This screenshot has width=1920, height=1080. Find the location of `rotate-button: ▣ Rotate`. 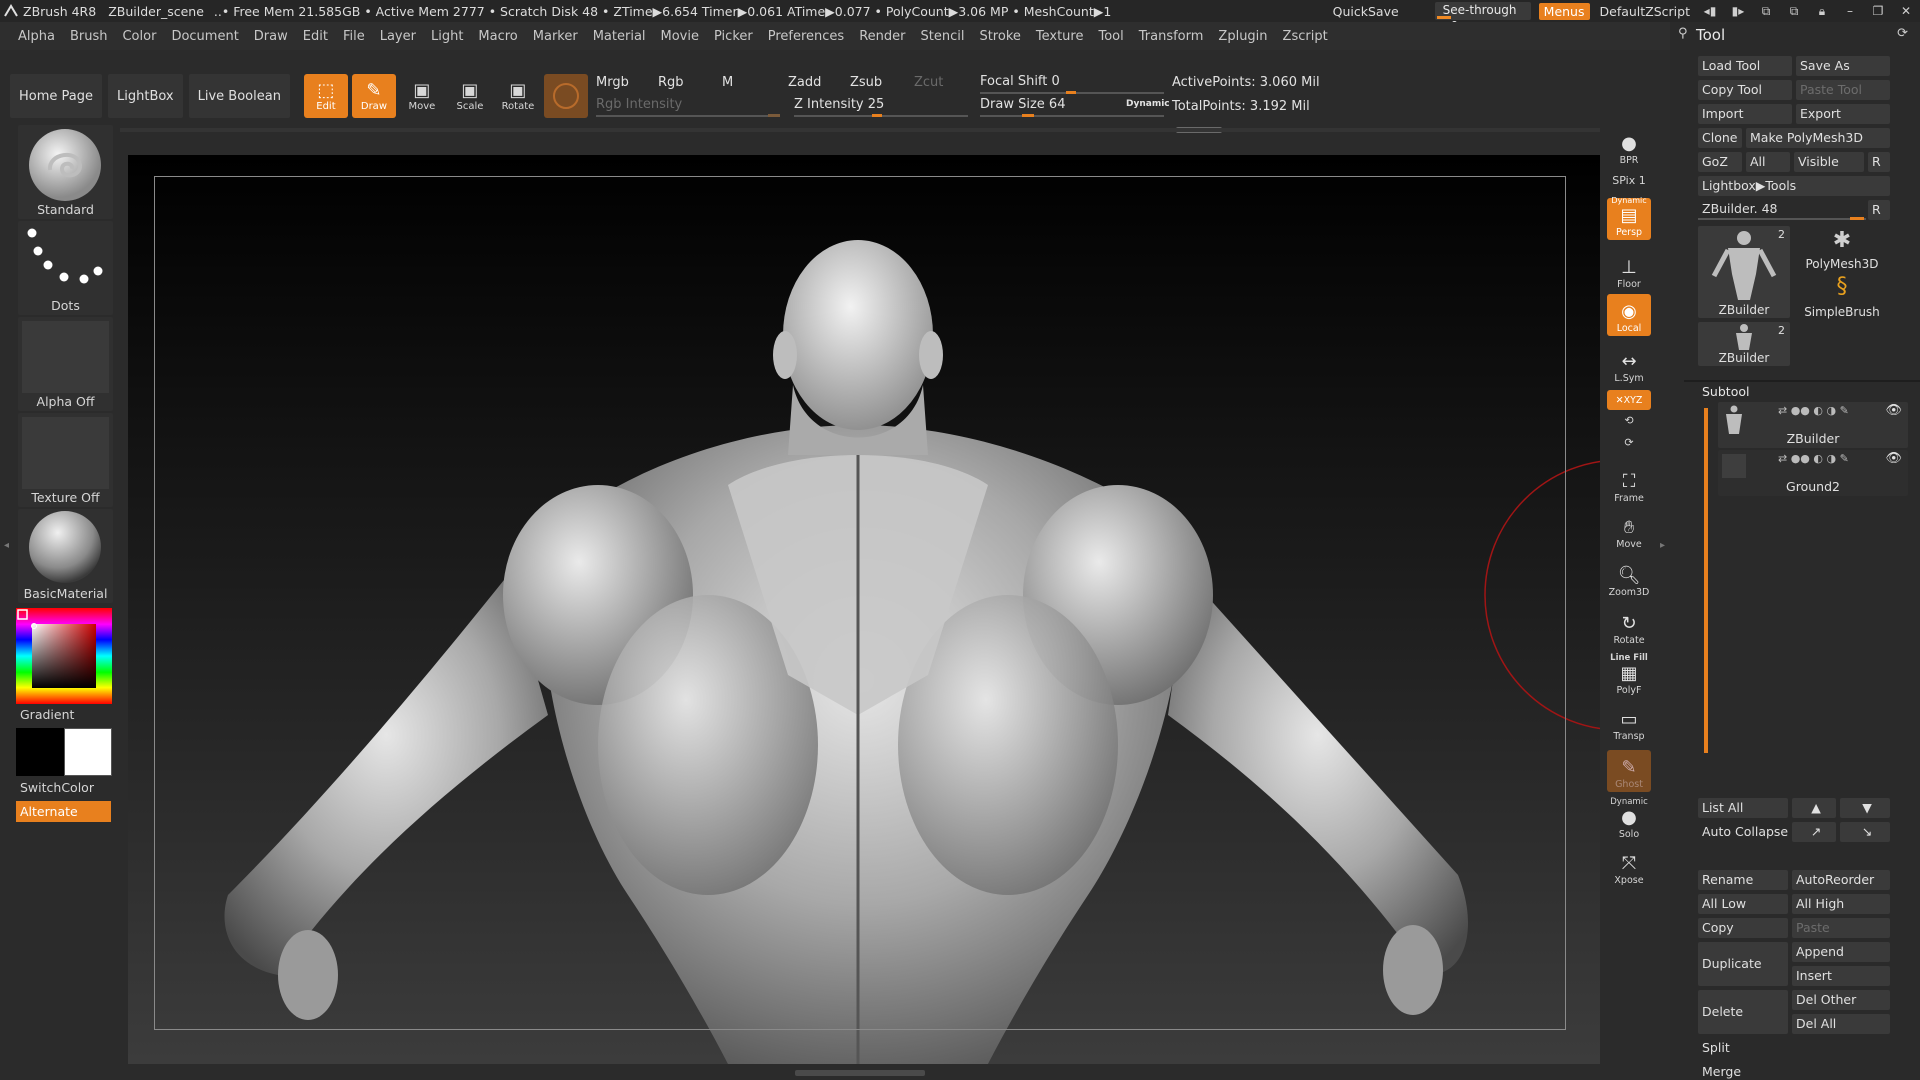

rotate-button: ▣ Rotate is located at coordinates (518, 96).